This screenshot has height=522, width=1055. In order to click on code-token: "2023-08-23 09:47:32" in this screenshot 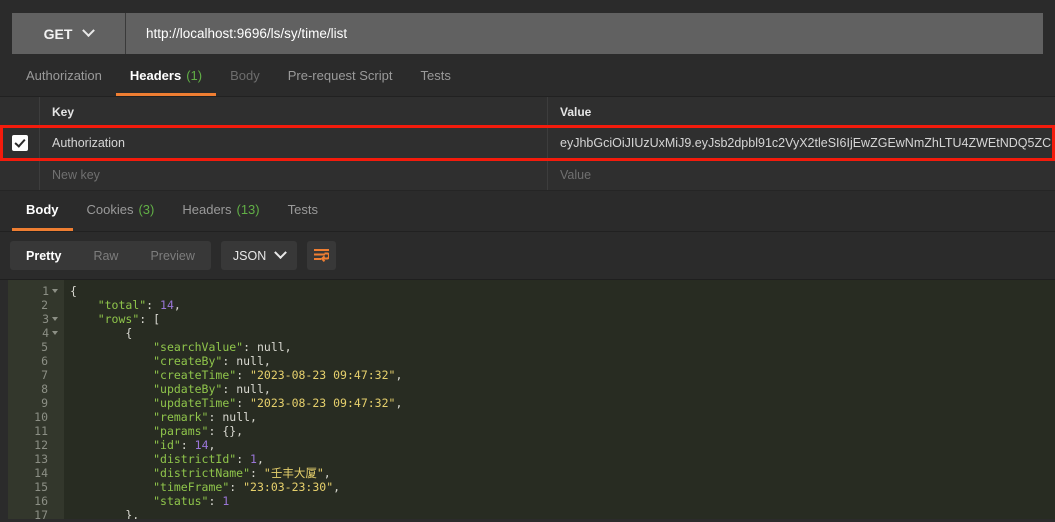, I will do `click(323, 375)`.